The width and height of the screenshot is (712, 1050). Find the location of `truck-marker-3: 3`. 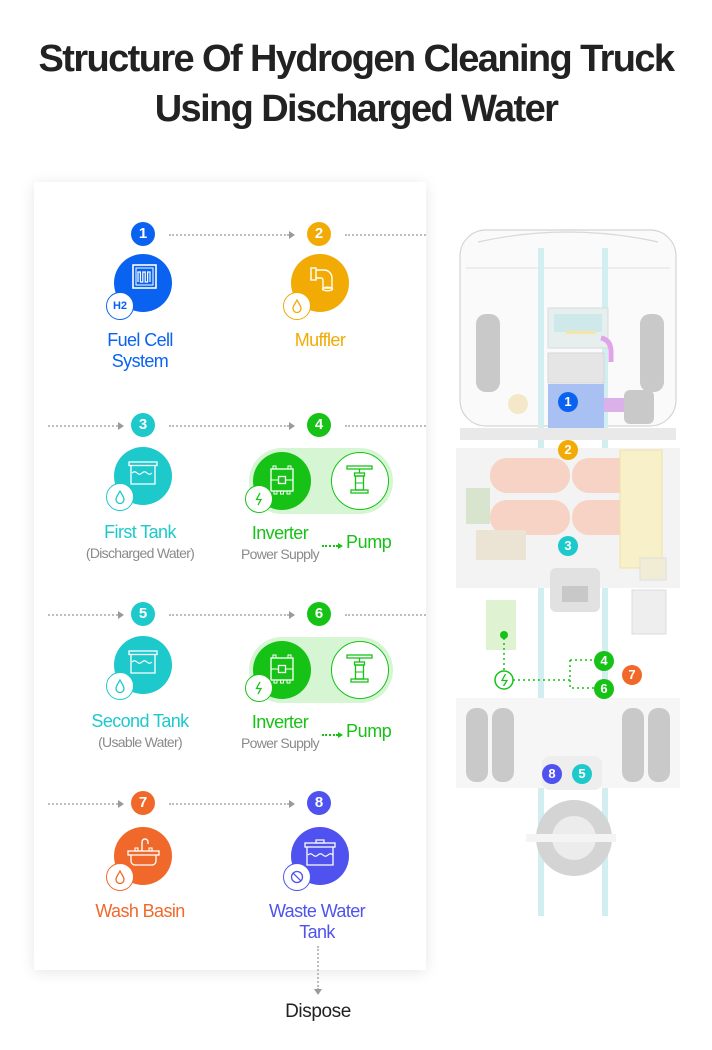

truck-marker-3: 3 is located at coordinates (568, 546).